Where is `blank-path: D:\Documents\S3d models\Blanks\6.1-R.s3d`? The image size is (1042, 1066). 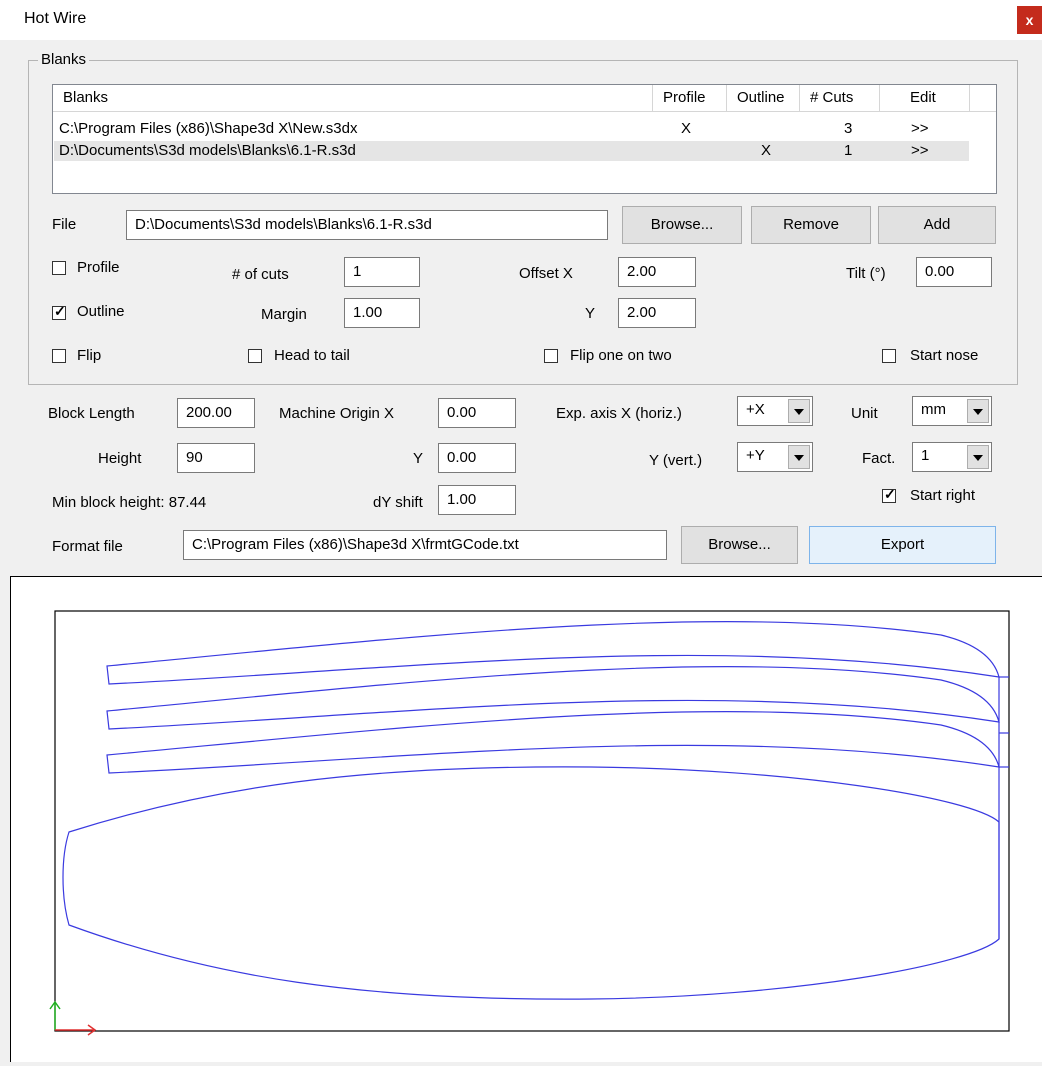
blank-path: D:\Documents\S3d models\Blanks\6.1-R.s3d is located at coordinates (207, 150).